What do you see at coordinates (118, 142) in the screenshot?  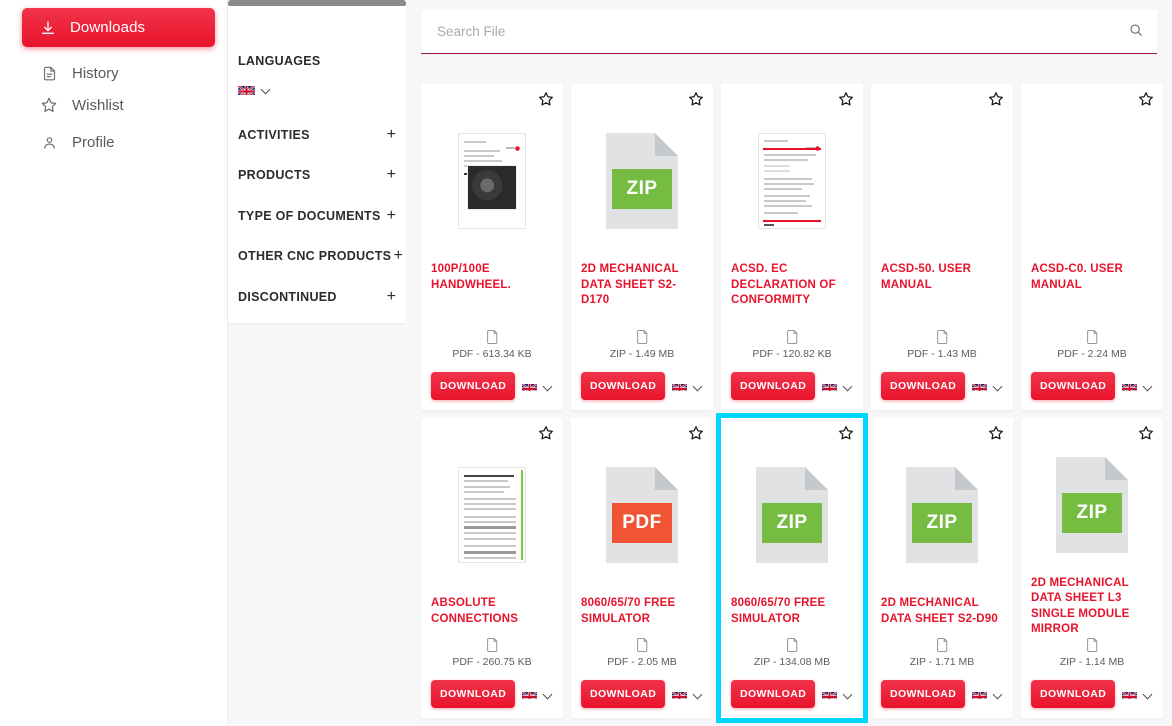 I see `sidebar-item-profile: Profile` at bounding box center [118, 142].